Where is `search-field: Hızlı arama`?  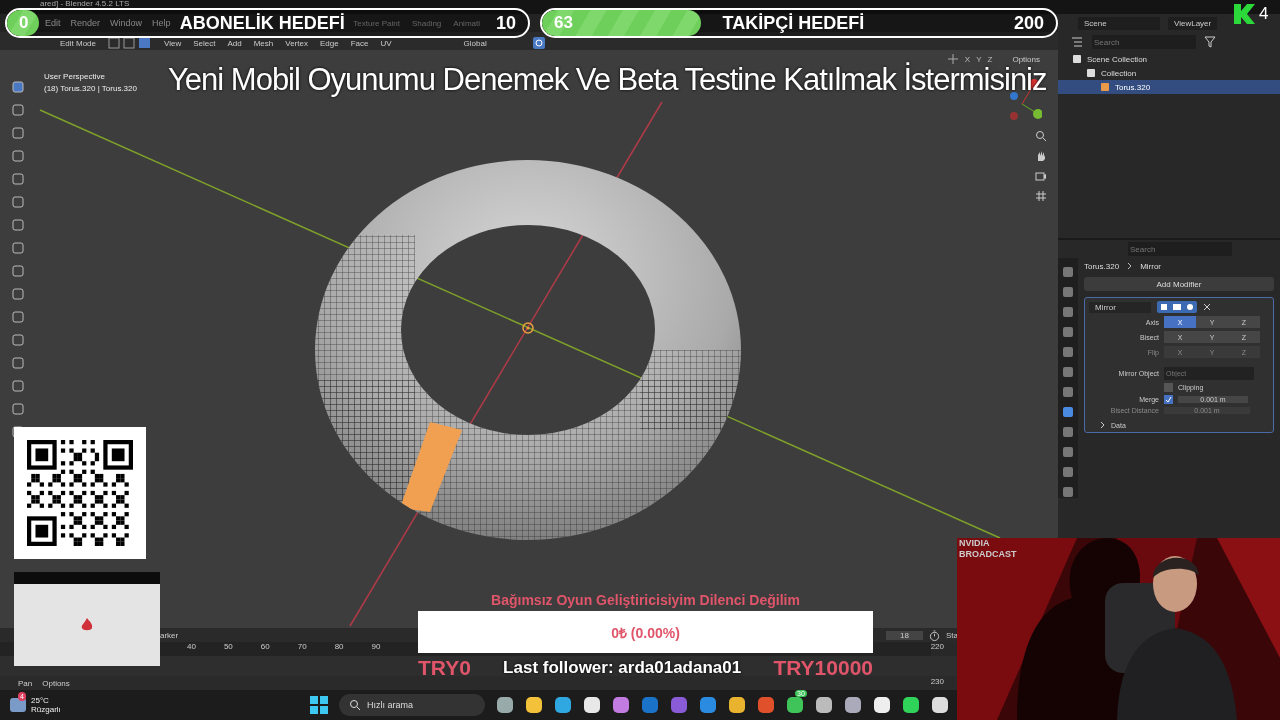 search-field: Hızlı arama is located at coordinates (412, 705).